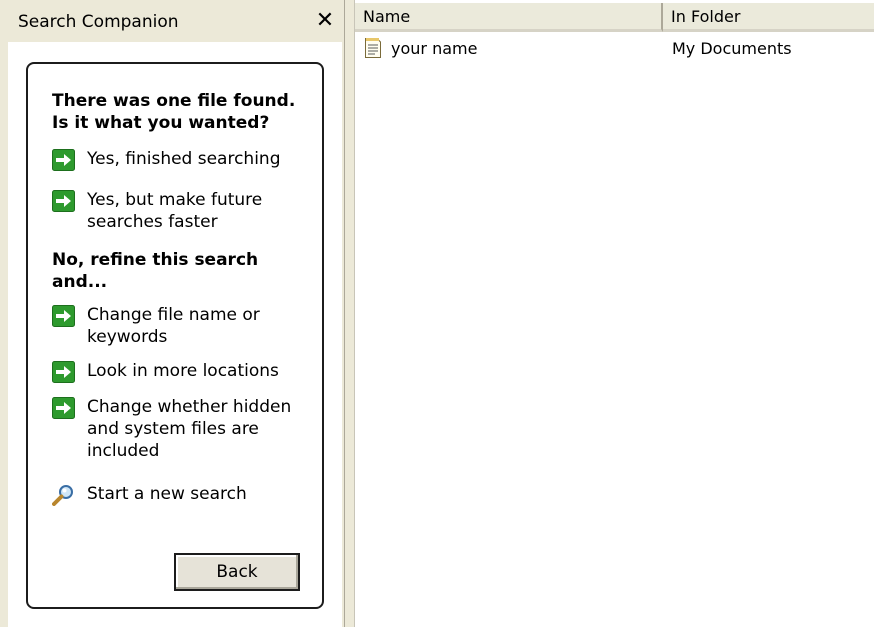  Describe the element at coordinates (325, 21) in the screenshot. I see `close-button: ✕` at that location.